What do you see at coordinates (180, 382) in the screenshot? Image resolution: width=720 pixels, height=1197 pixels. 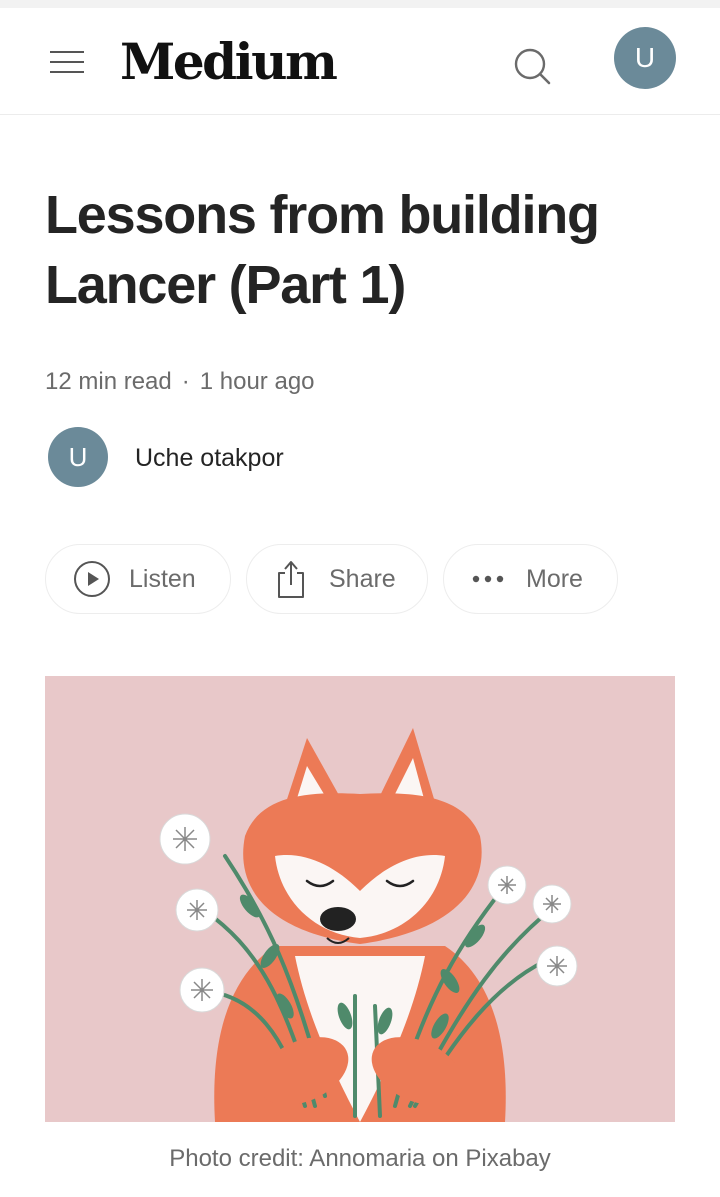 I see `article-meta: 12 min read · 1 hour ago` at bounding box center [180, 382].